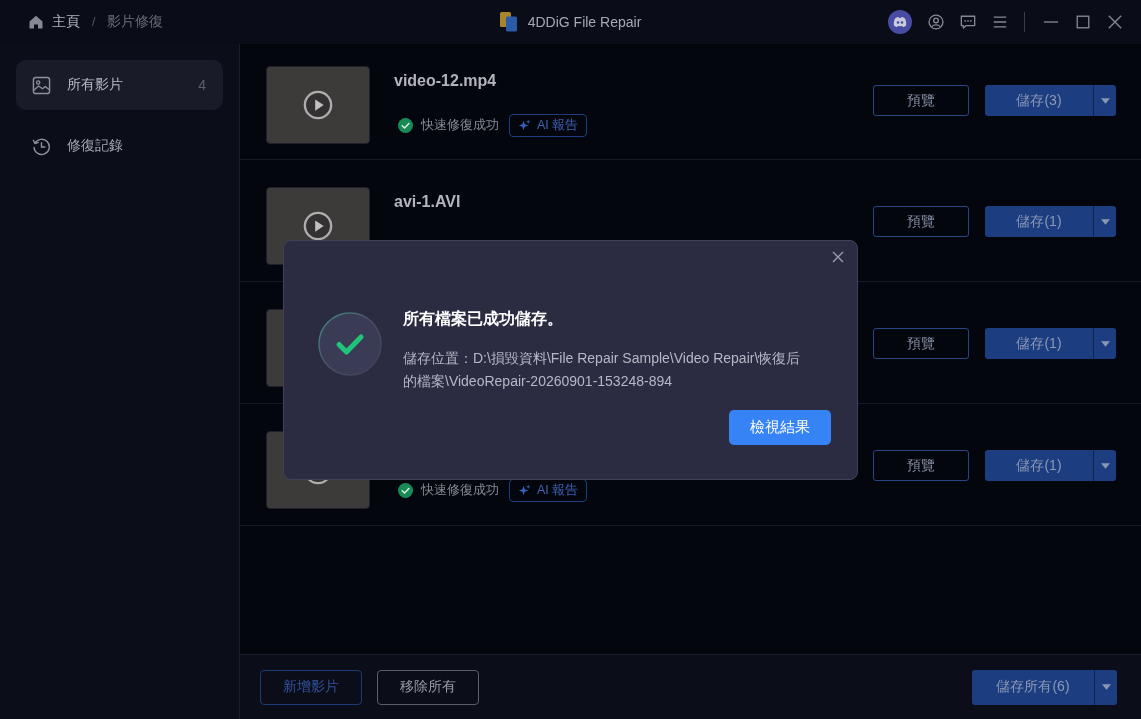  What do you see at coordinates (446, 81) in the screenshot?
I see `file-name: video-12.mp4` at bounding box center [446, 81].